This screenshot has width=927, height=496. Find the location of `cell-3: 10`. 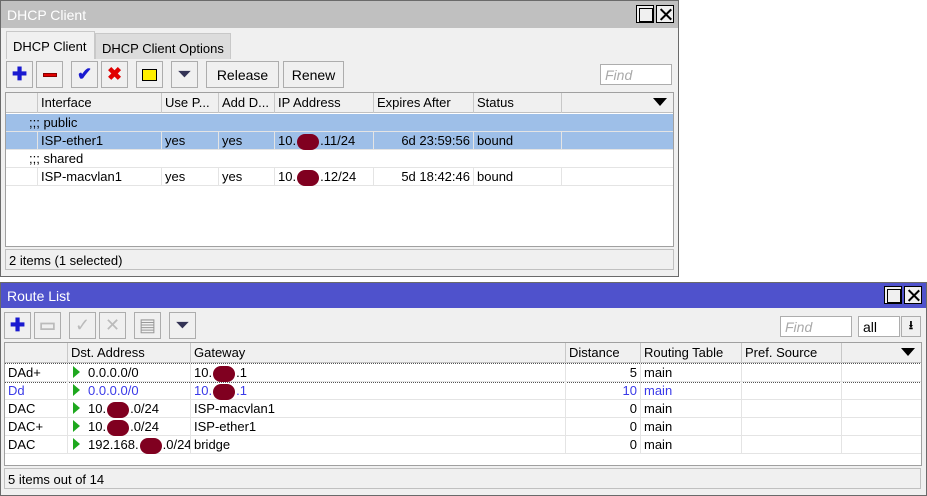

cell-3: 10 is located at coordinates (603, 391).